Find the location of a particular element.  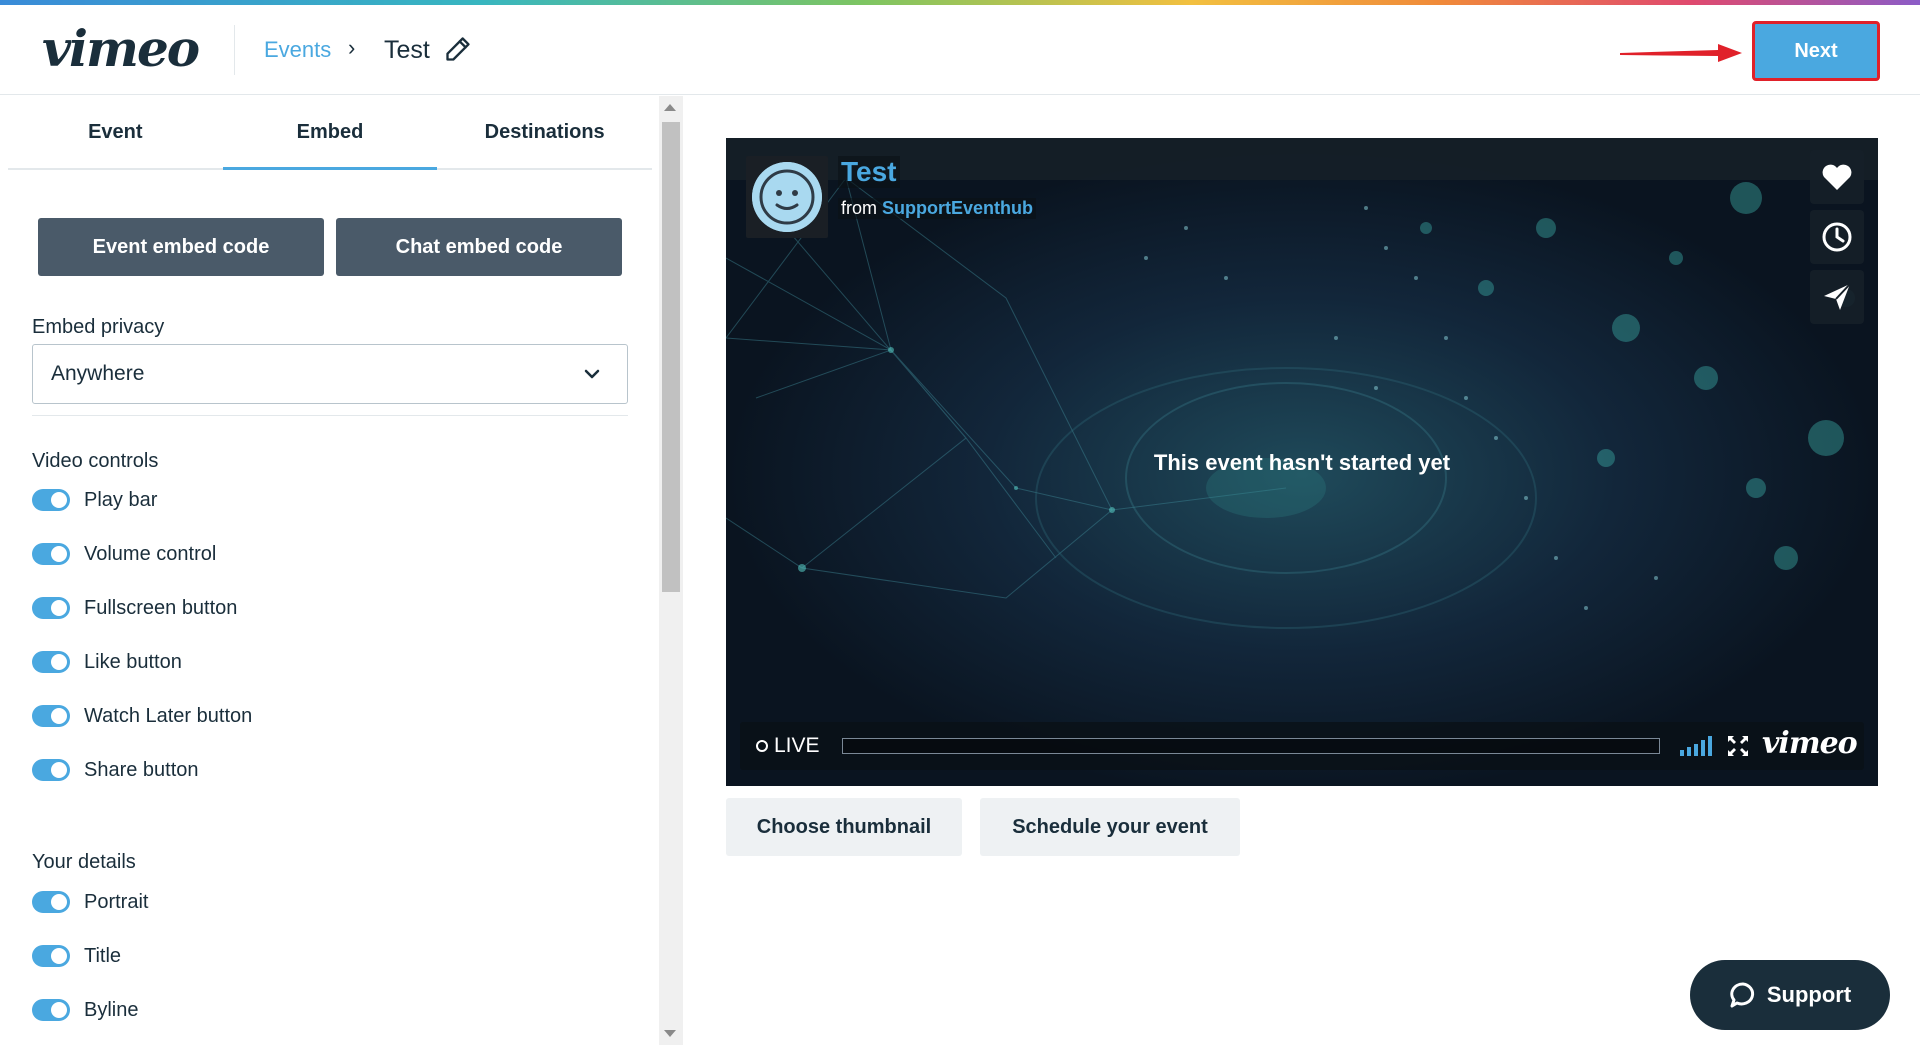

live-dot-icon is located at coordinates (762, 746).